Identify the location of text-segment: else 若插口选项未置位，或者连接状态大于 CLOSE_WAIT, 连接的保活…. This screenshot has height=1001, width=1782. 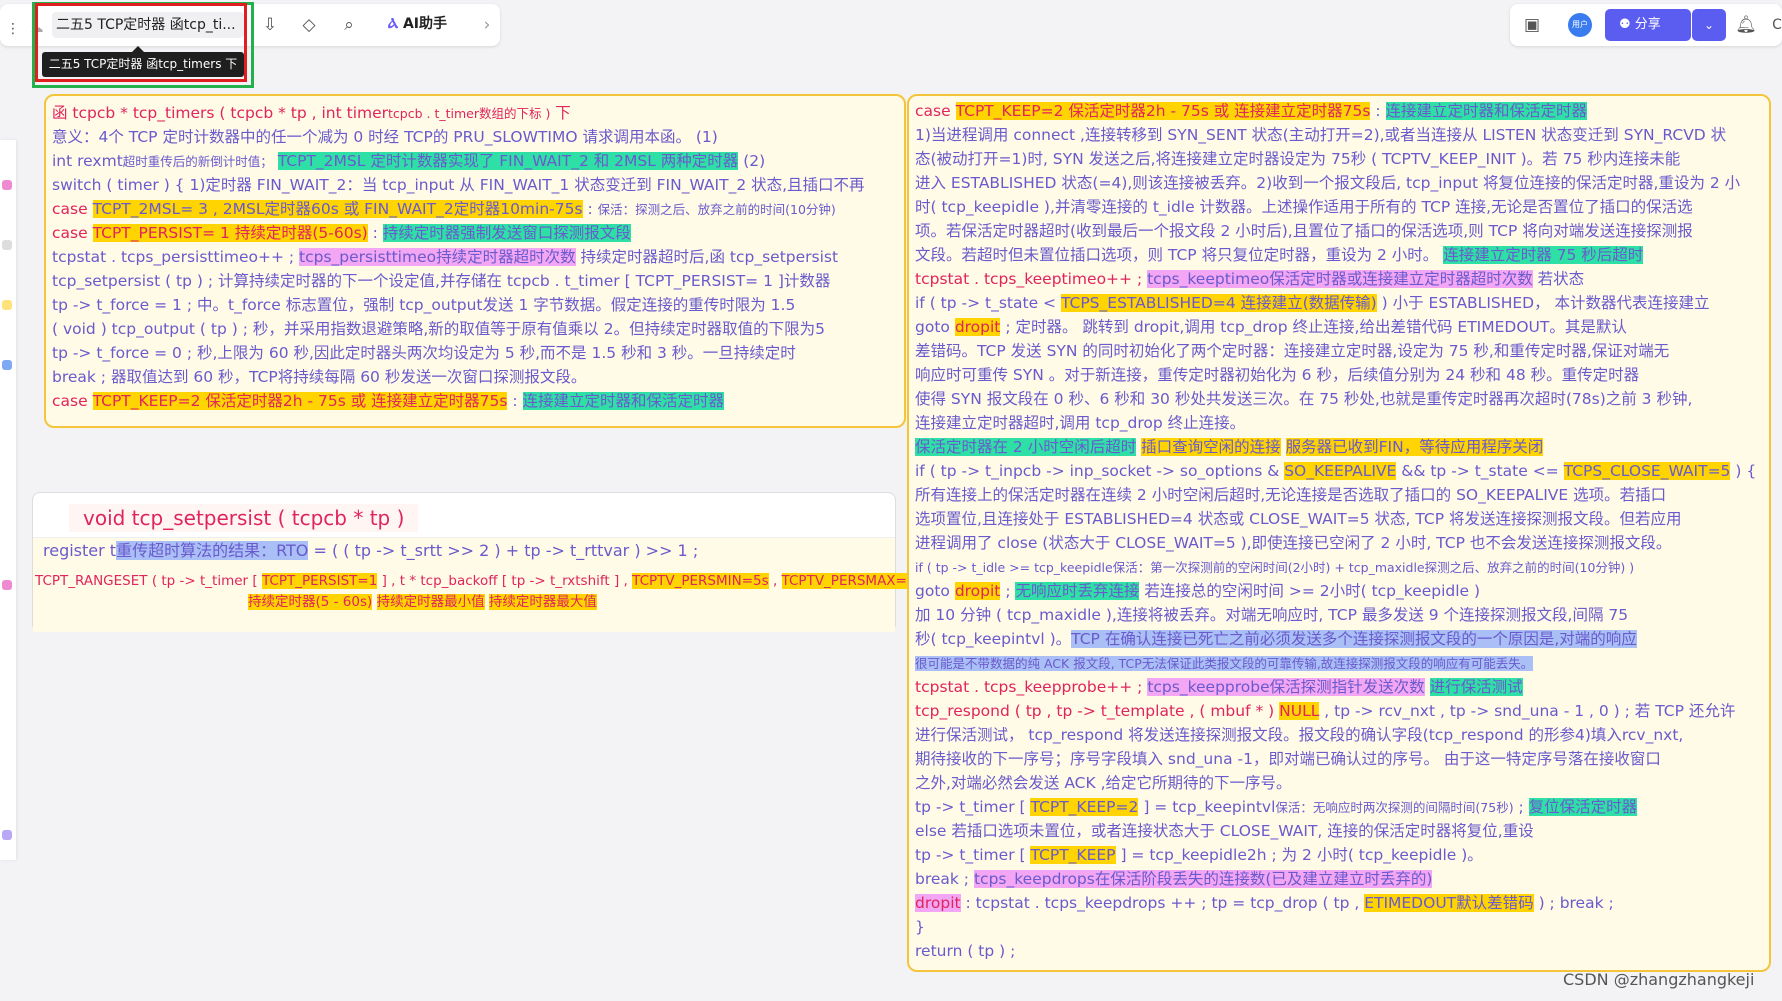
(1224, 831).